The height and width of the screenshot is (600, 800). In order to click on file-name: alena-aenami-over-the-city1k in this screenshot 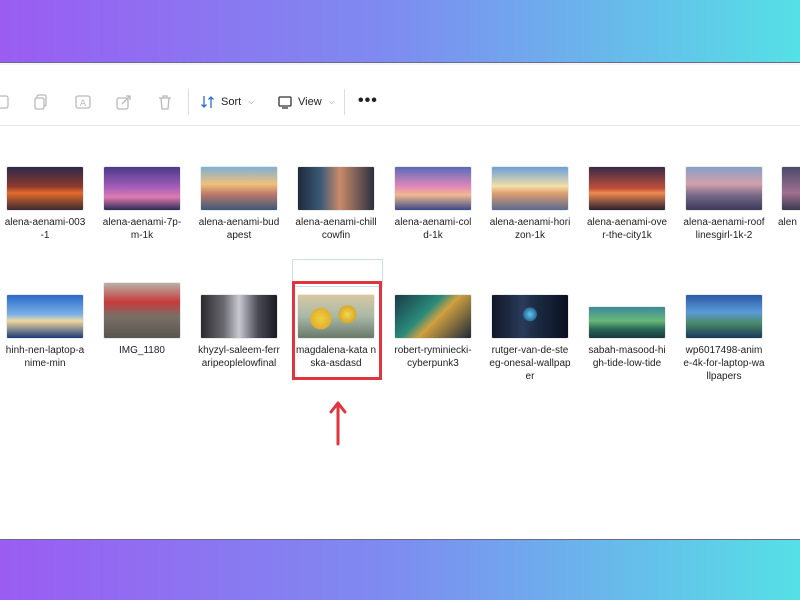, I will do `click(627, 229)`.